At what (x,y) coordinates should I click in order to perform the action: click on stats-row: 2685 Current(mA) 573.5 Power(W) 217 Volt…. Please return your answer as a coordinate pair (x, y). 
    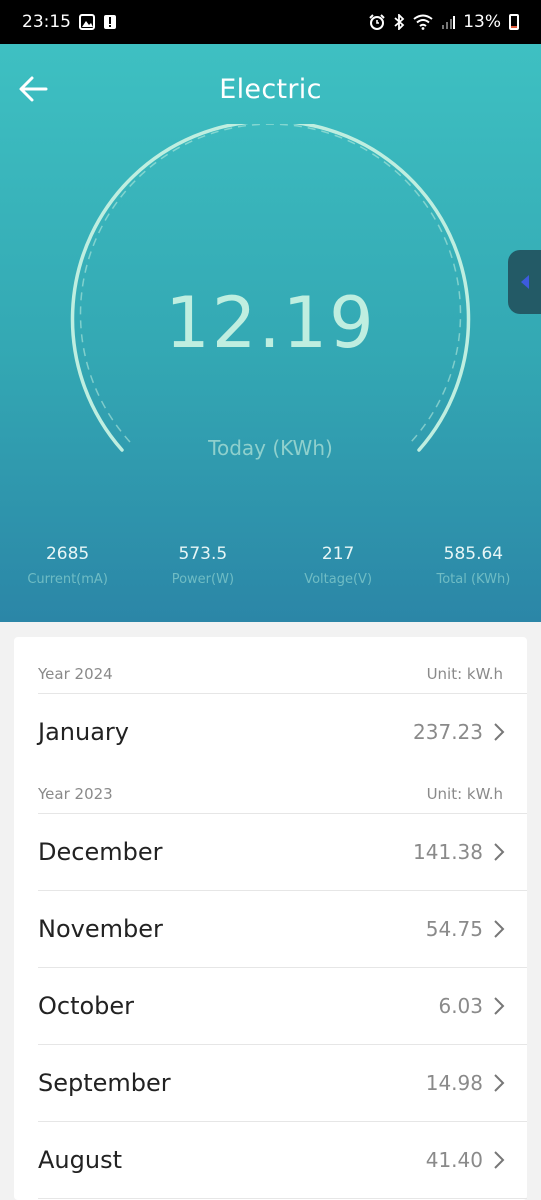
    Looking at the image, I should click on (270, 565).